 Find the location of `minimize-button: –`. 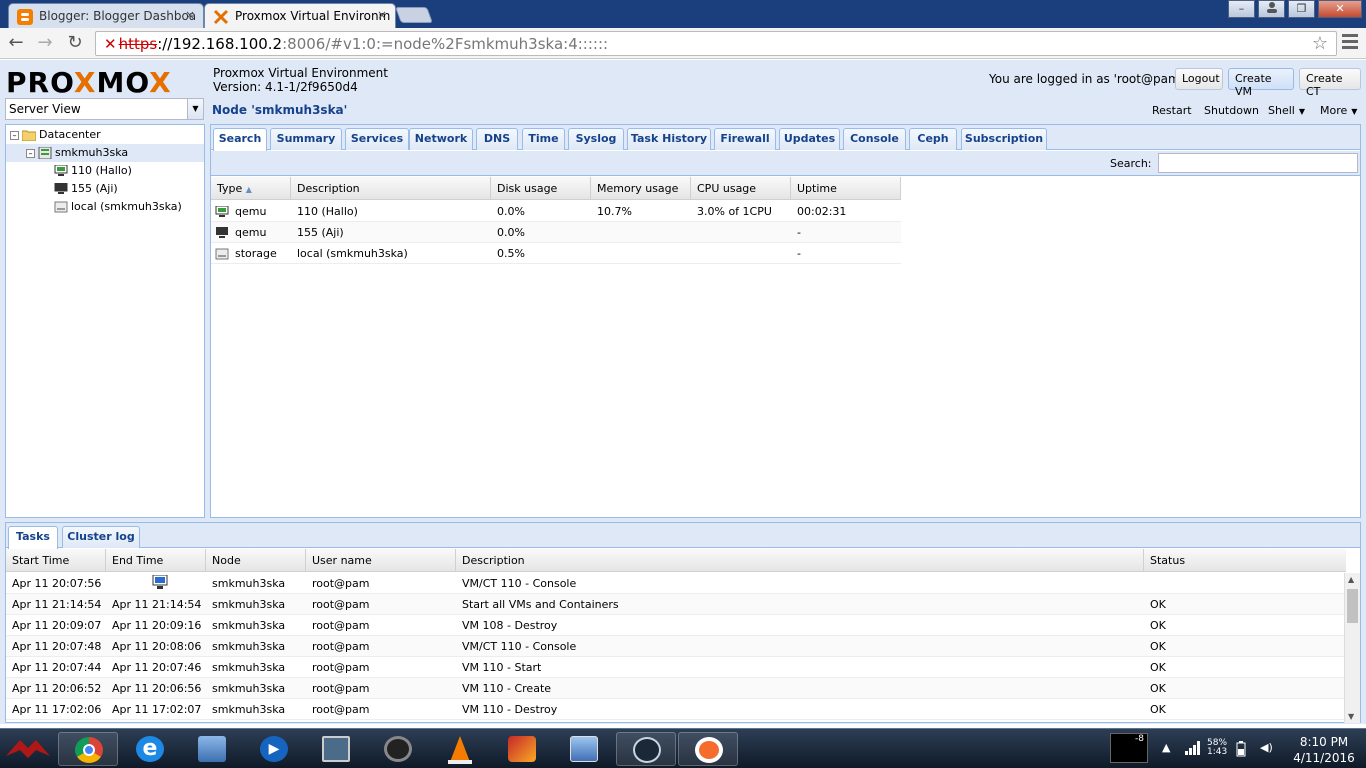

minimize-button: – is located at coordinates (1241, 9).